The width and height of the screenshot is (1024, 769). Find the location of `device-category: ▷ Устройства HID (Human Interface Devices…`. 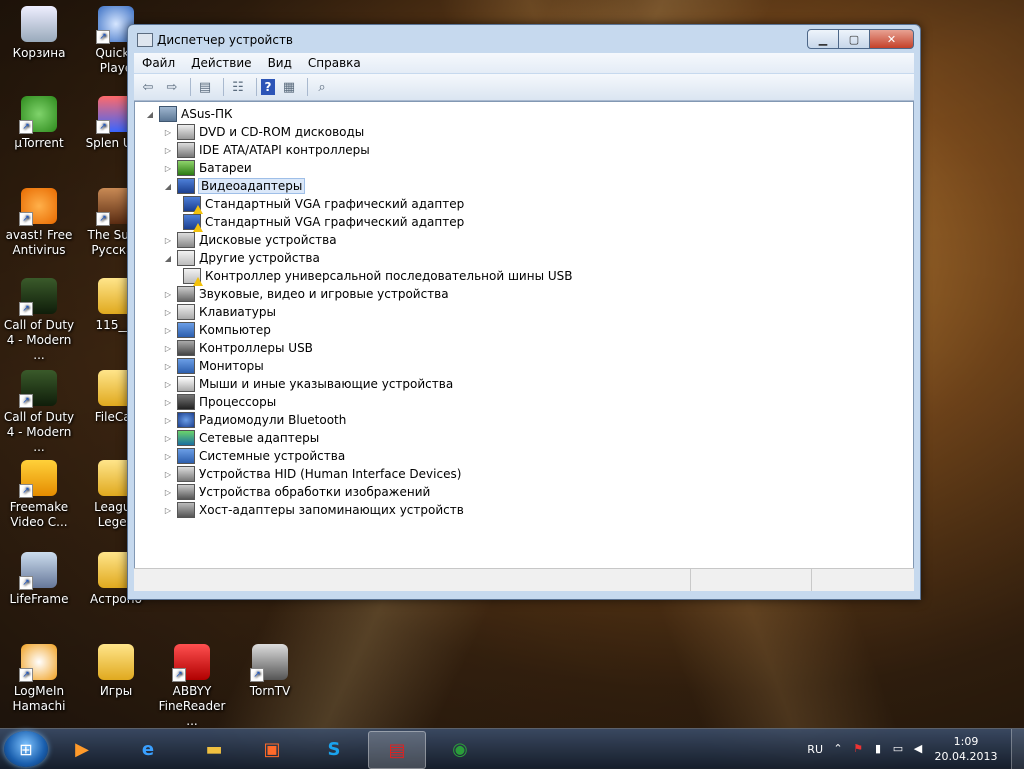

device-category: ▷ Устройства HID (Human Interface Devices… is located at coordinates (312, 474).